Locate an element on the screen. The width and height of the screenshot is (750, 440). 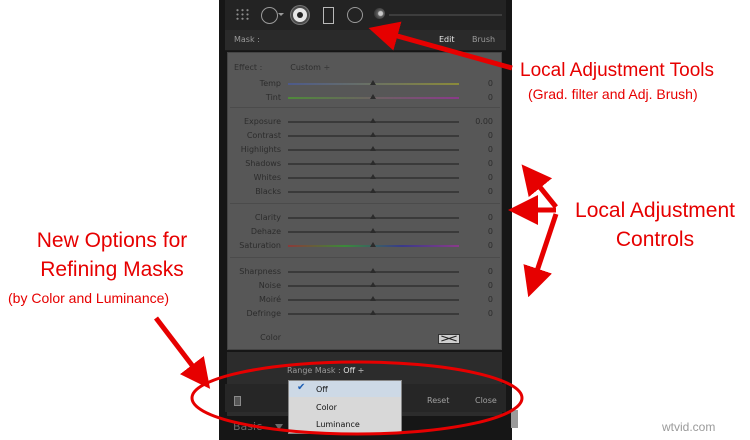
highlight-ellipse is located at coordinates (357, 398).